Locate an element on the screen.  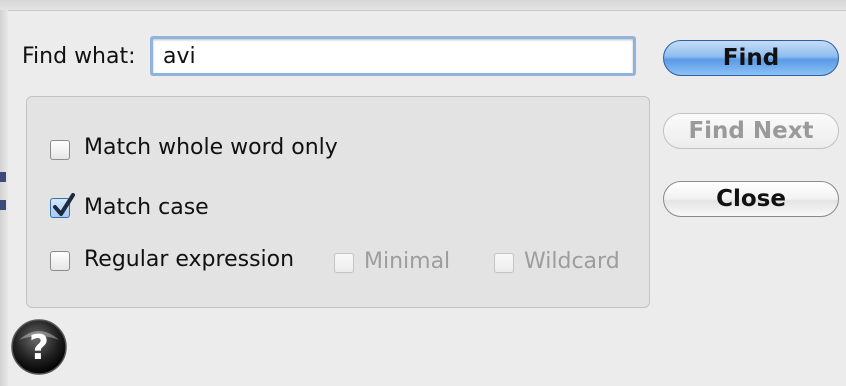
regular-expression-label: Regular expression is located at coordinates (189, 259).